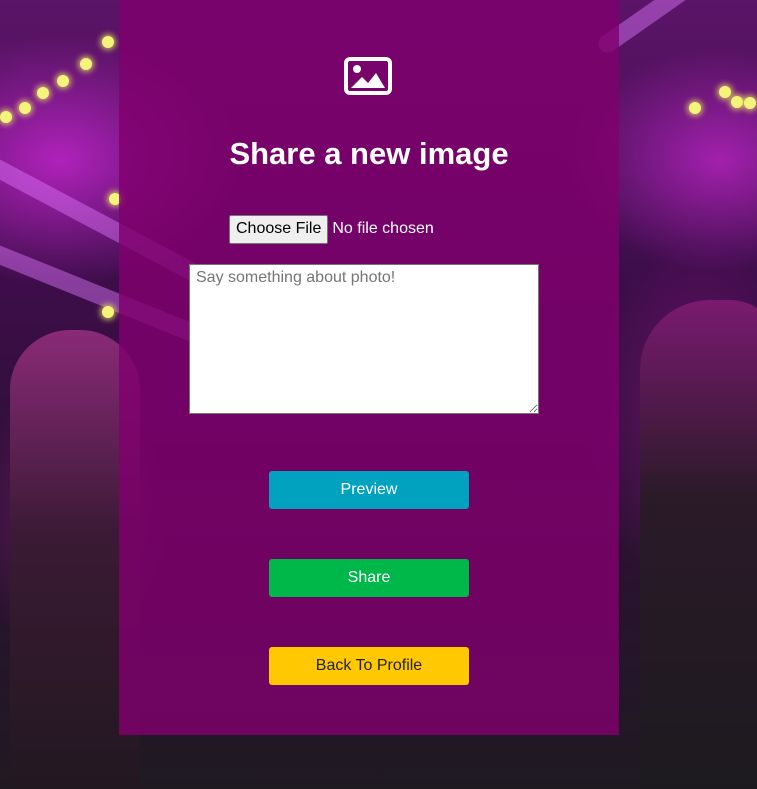 This screenshot has width=757, height=789. I want to click on page-title: Share a new image, so click(369, 153).